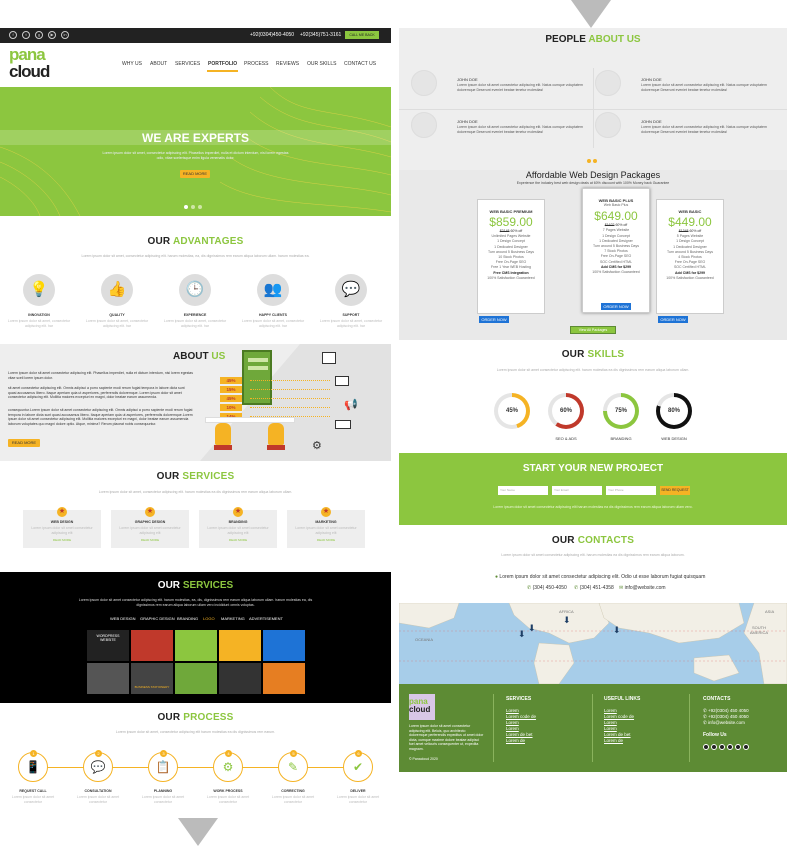 Image resolution: width=787 pixels, height=848 pixels. What do you see at coordinates (42, 64) in the screenshot?
I see `logo: pana cloud` at bounding box center [42, 64].